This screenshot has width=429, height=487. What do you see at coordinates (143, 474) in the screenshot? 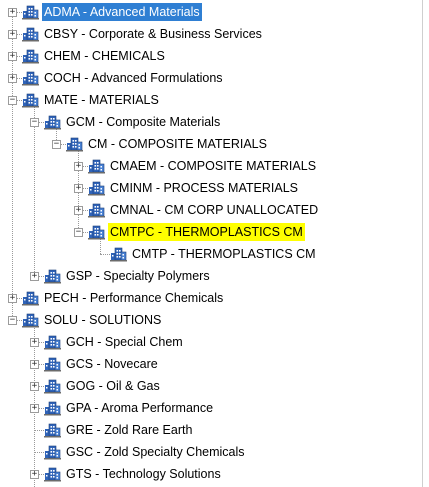
I see `tree-node-label: GTS - Technology Solutions` at bounding box center [143, 474].